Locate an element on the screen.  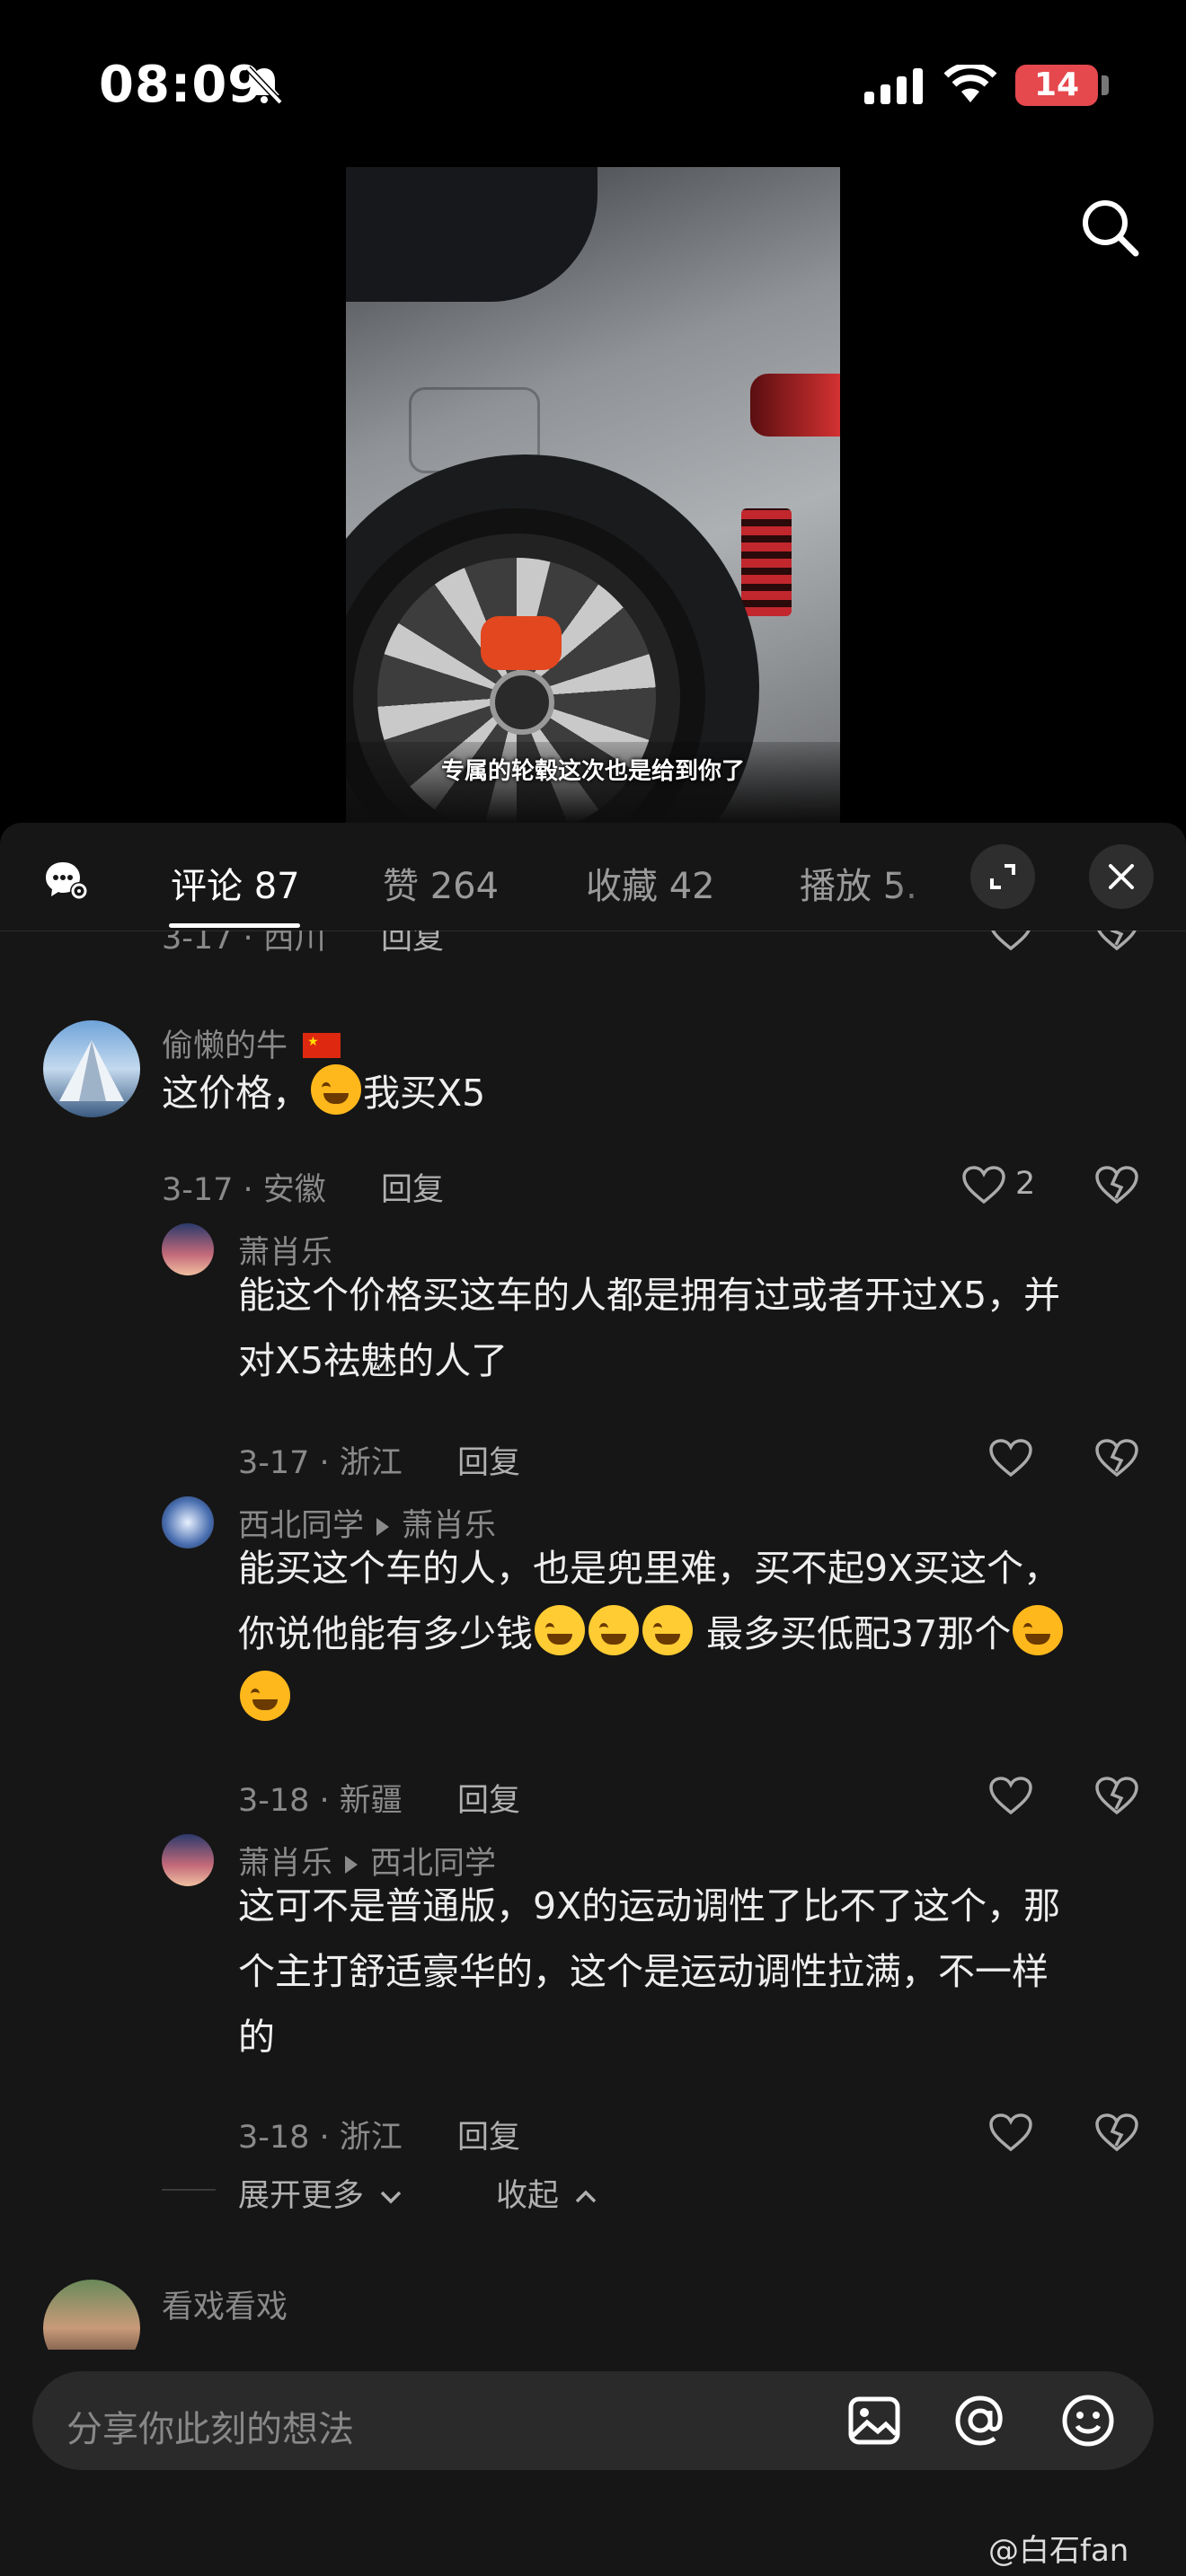
emoji-icon is located at coordinates (1088, 2420).